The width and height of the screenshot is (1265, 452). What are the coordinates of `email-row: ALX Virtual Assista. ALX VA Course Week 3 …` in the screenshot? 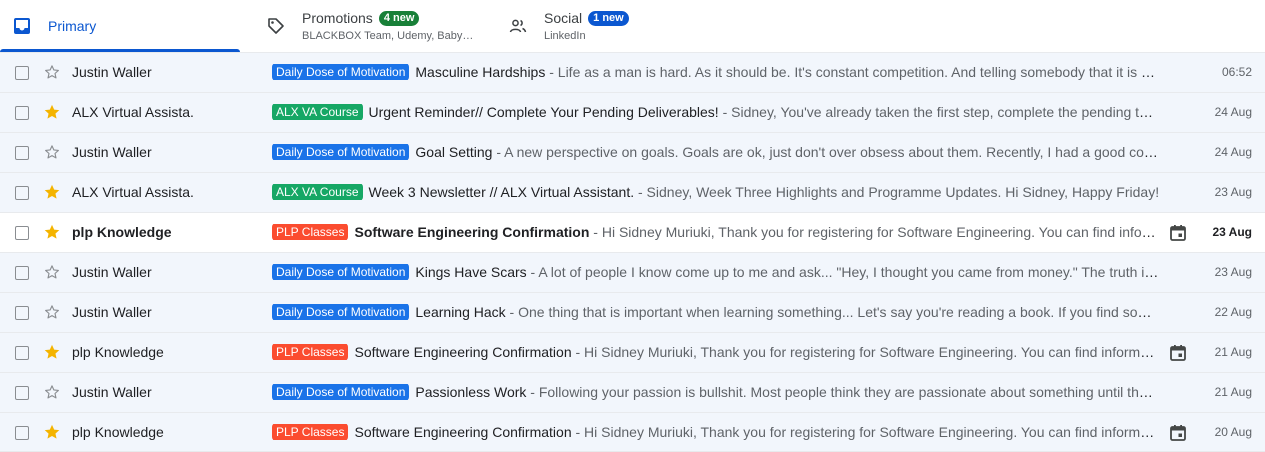 It's located at (632, 192).